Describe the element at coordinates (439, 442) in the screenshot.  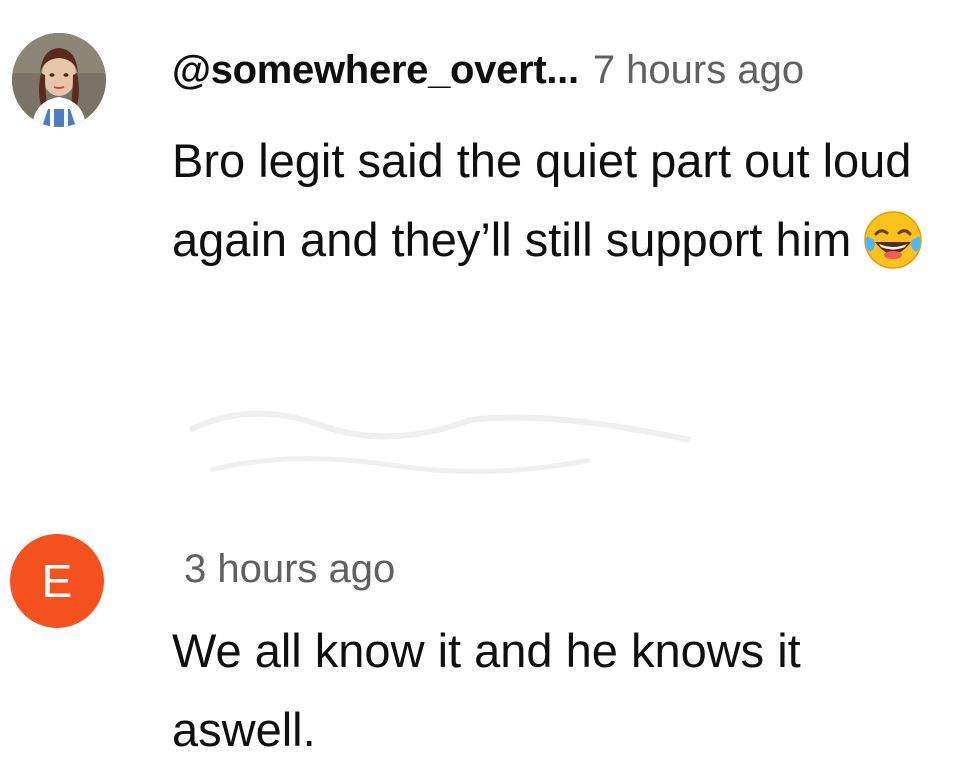
I see `faint-background-mark` at that location.